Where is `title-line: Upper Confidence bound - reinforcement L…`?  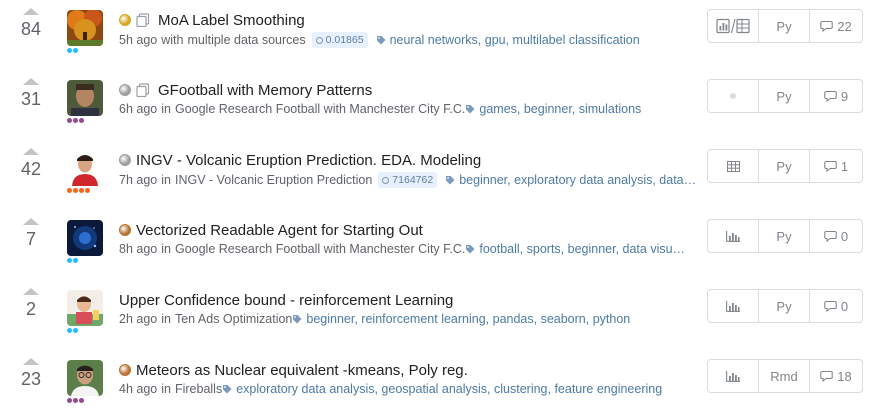
title-line: Upper Confidence bound - reinforcement L… is located at coordinates (413, 300).